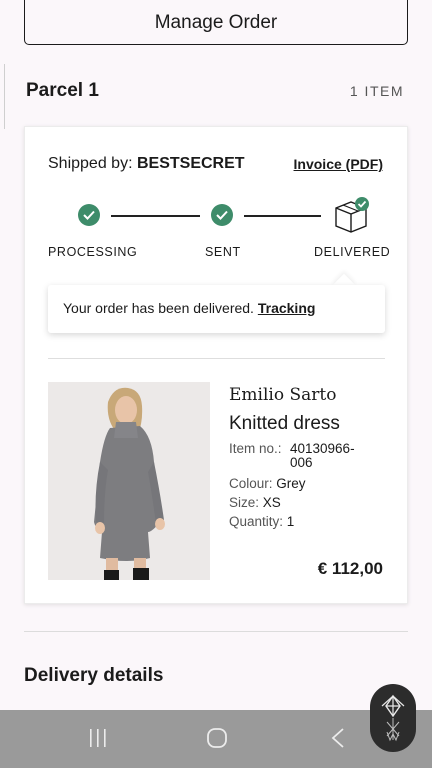  What do you see at coordinates (255, 448) in the screenshot?
I see `item-no-label: Item no.:` at bounding box center [255, 448].